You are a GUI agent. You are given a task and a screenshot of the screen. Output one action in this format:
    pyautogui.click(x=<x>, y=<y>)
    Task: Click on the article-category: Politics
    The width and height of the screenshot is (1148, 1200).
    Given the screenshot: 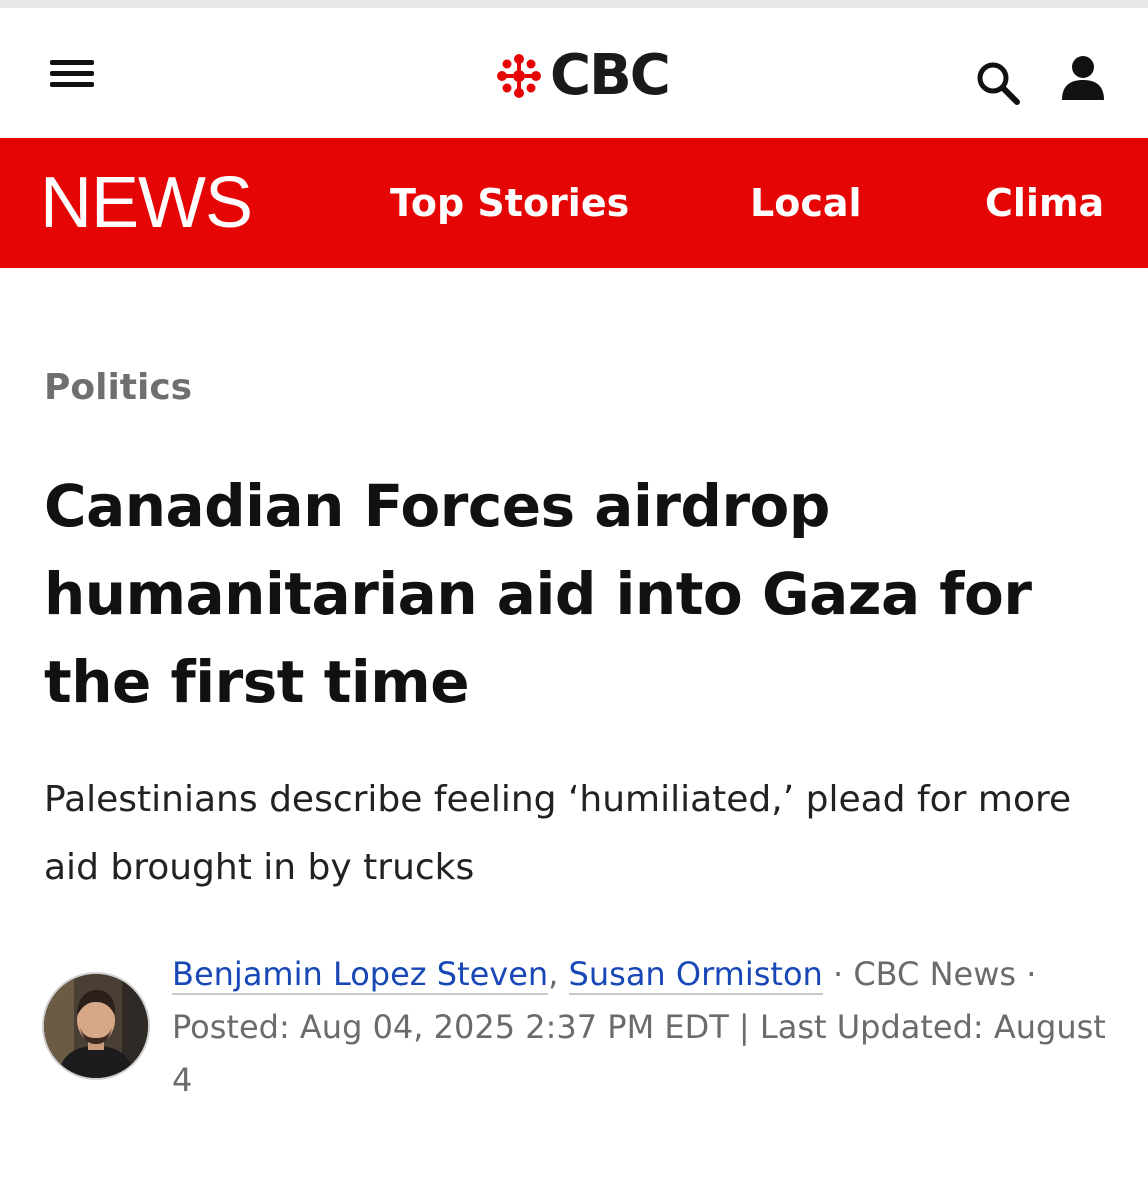 What is the action you would take?
    pyautogui.click(x=118, y=388)
    